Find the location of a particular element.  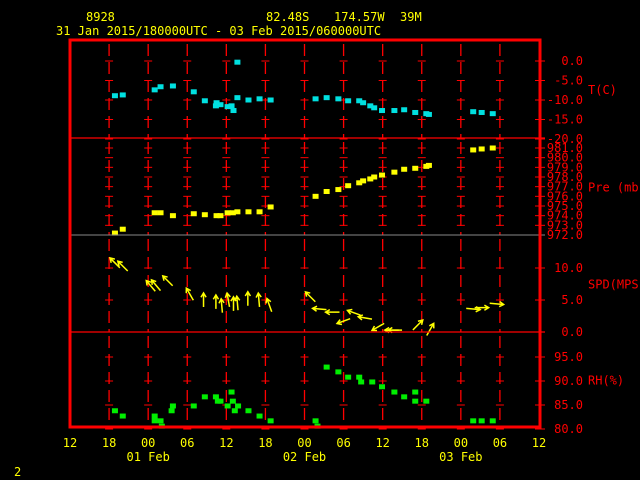

page-number: 2 is located at coordinates (17, 472).